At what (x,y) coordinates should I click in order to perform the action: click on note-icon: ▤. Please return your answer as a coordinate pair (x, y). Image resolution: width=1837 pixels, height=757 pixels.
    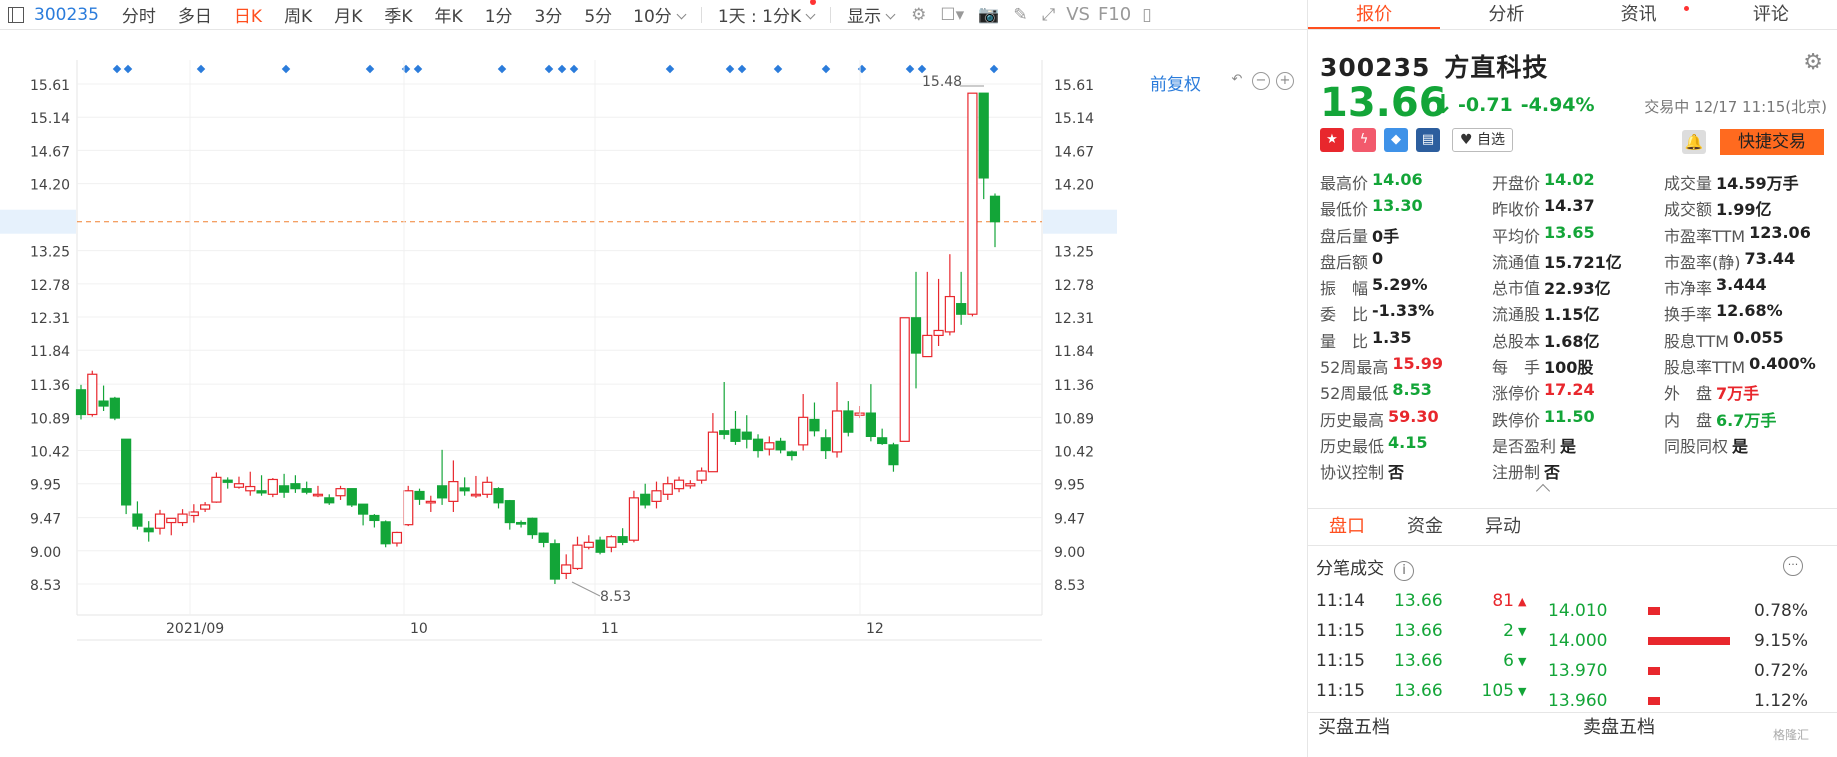
    Looking at the image, I should click on (1428, 140).